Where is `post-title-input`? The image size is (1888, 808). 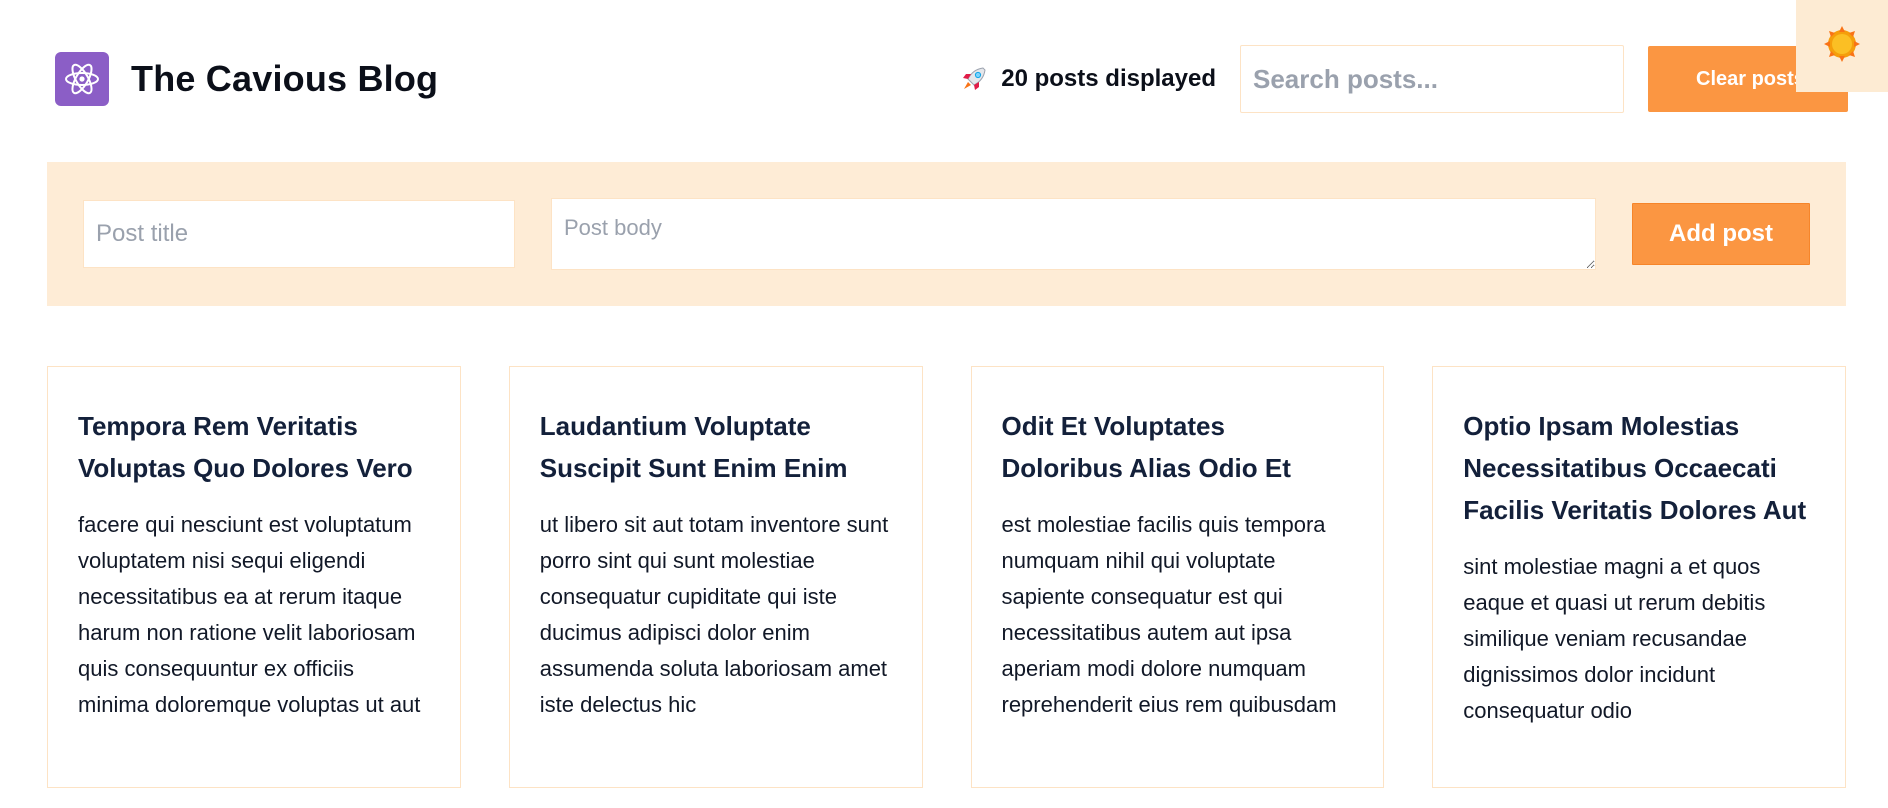
post-title-input is located at coordinates (299, 234).